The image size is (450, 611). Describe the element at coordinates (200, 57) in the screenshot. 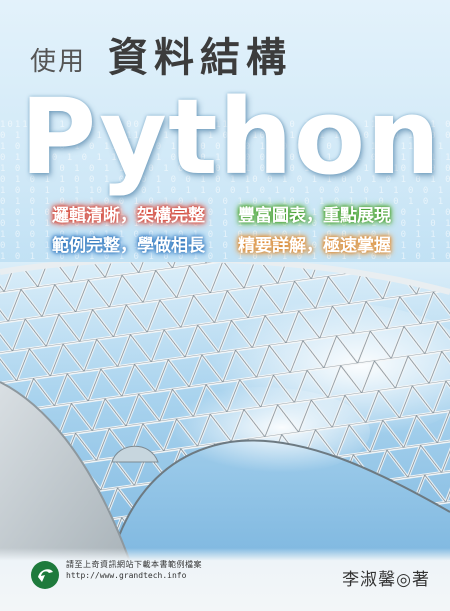

I see `subtitle: 資料結構` at that location.